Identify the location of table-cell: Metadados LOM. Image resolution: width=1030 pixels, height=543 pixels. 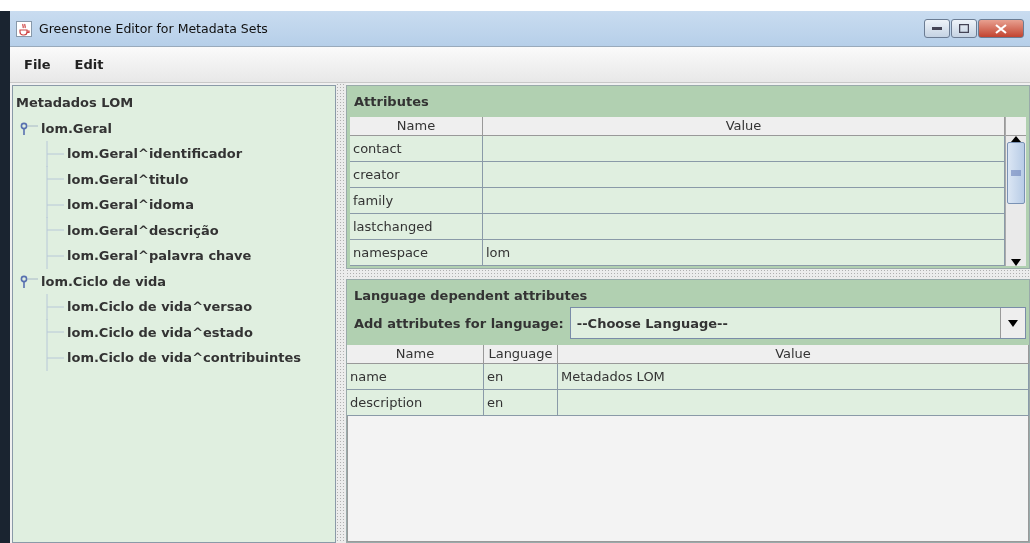
(793, 377).